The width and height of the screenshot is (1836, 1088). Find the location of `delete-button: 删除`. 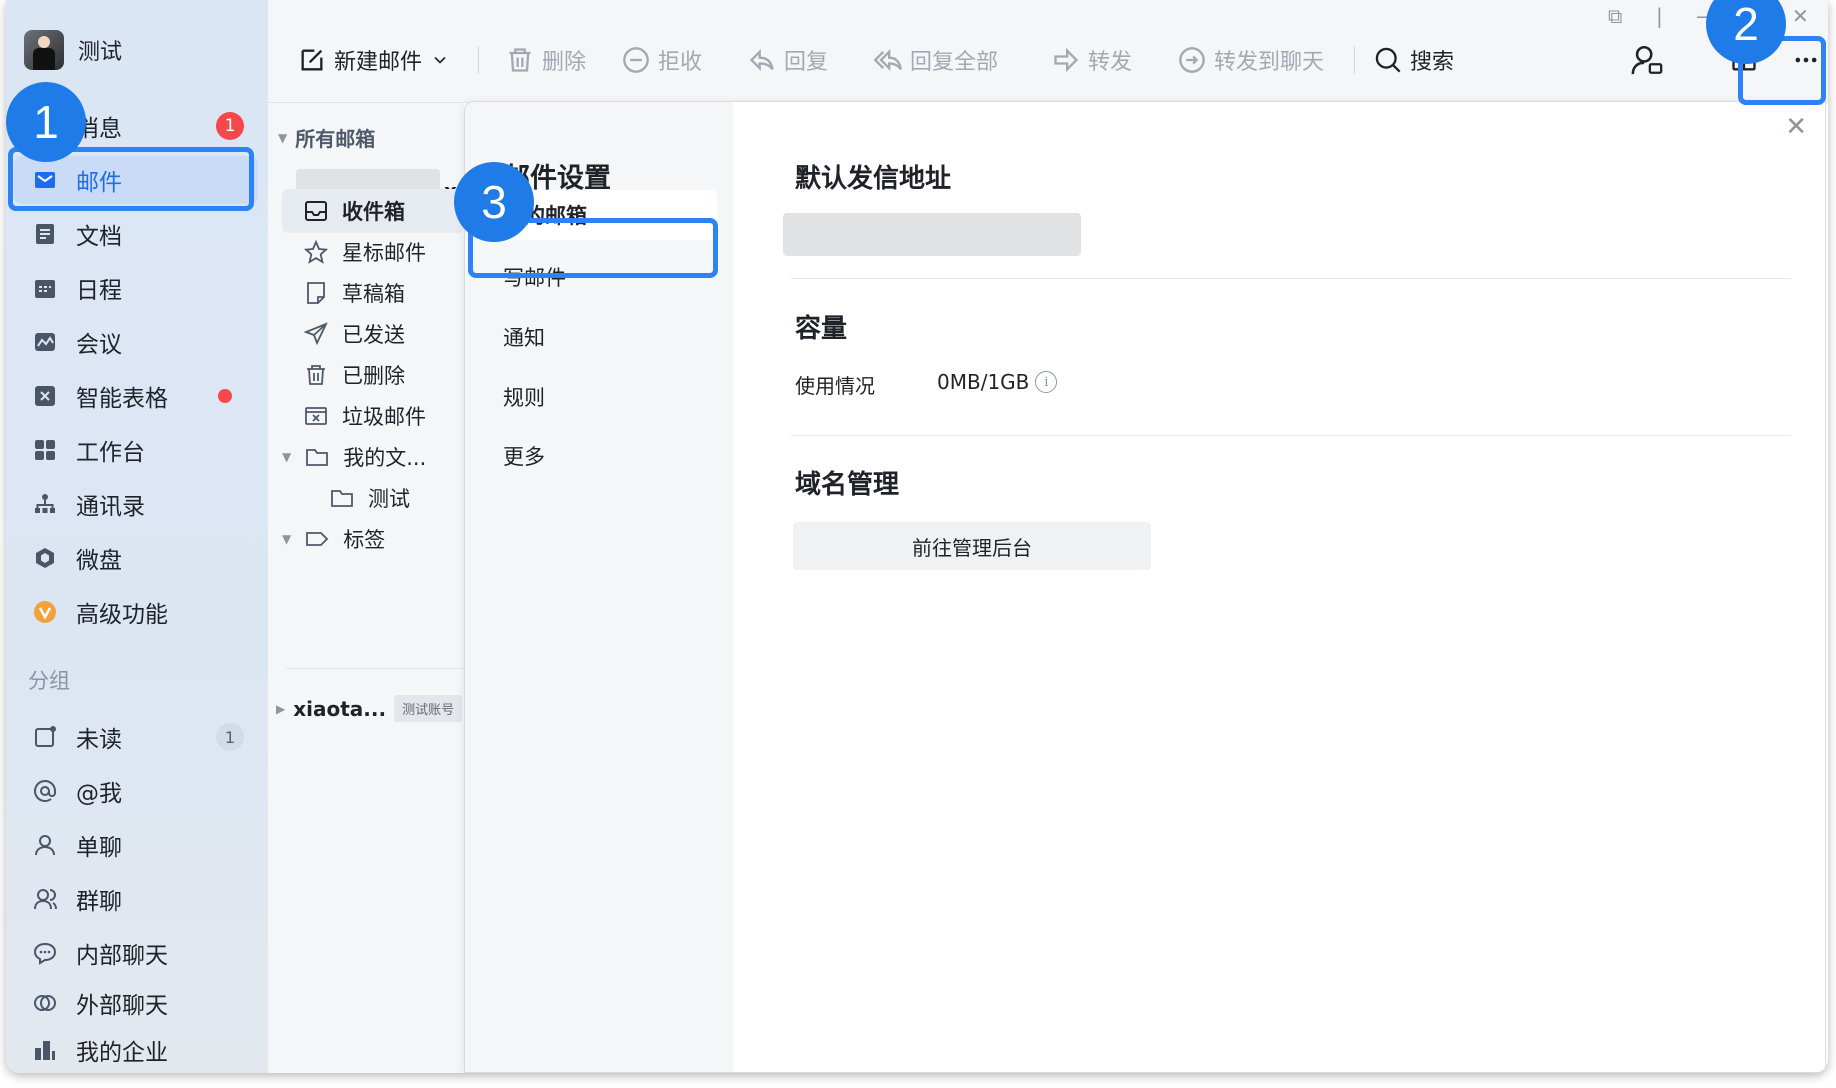

delete-button: 删除 is located at coordinates (546, 60).